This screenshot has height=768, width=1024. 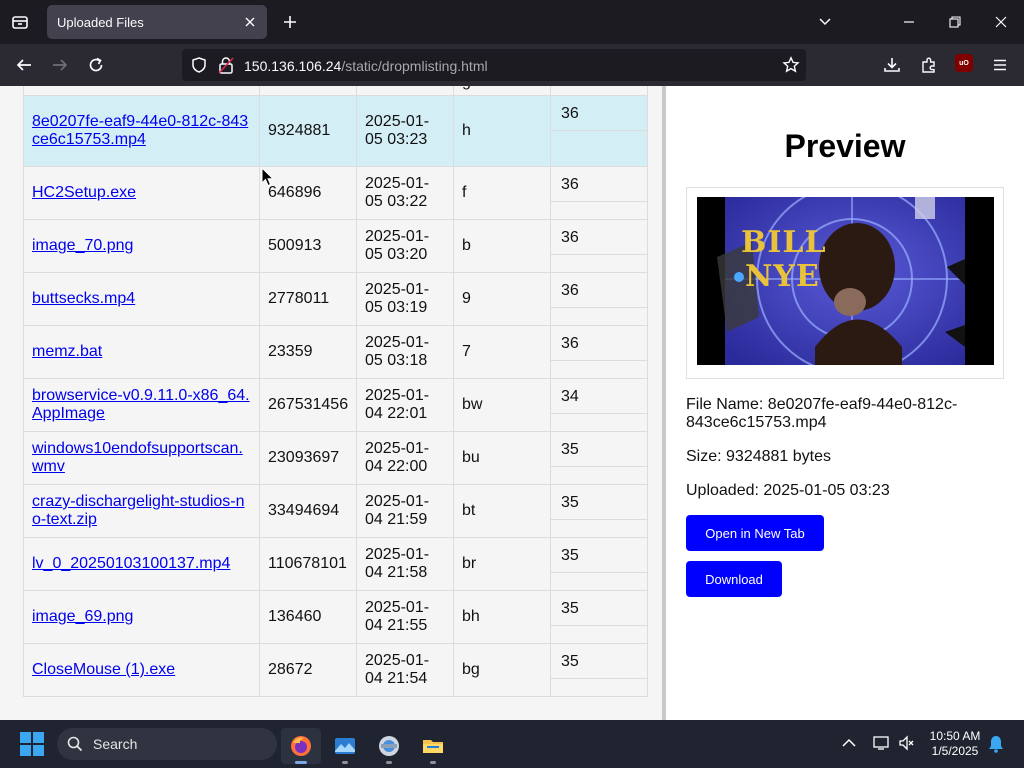 What do you see at coordinates (909, 22) in the screenshot?
I see `minimize-icon` at bounding box center [909, 22].